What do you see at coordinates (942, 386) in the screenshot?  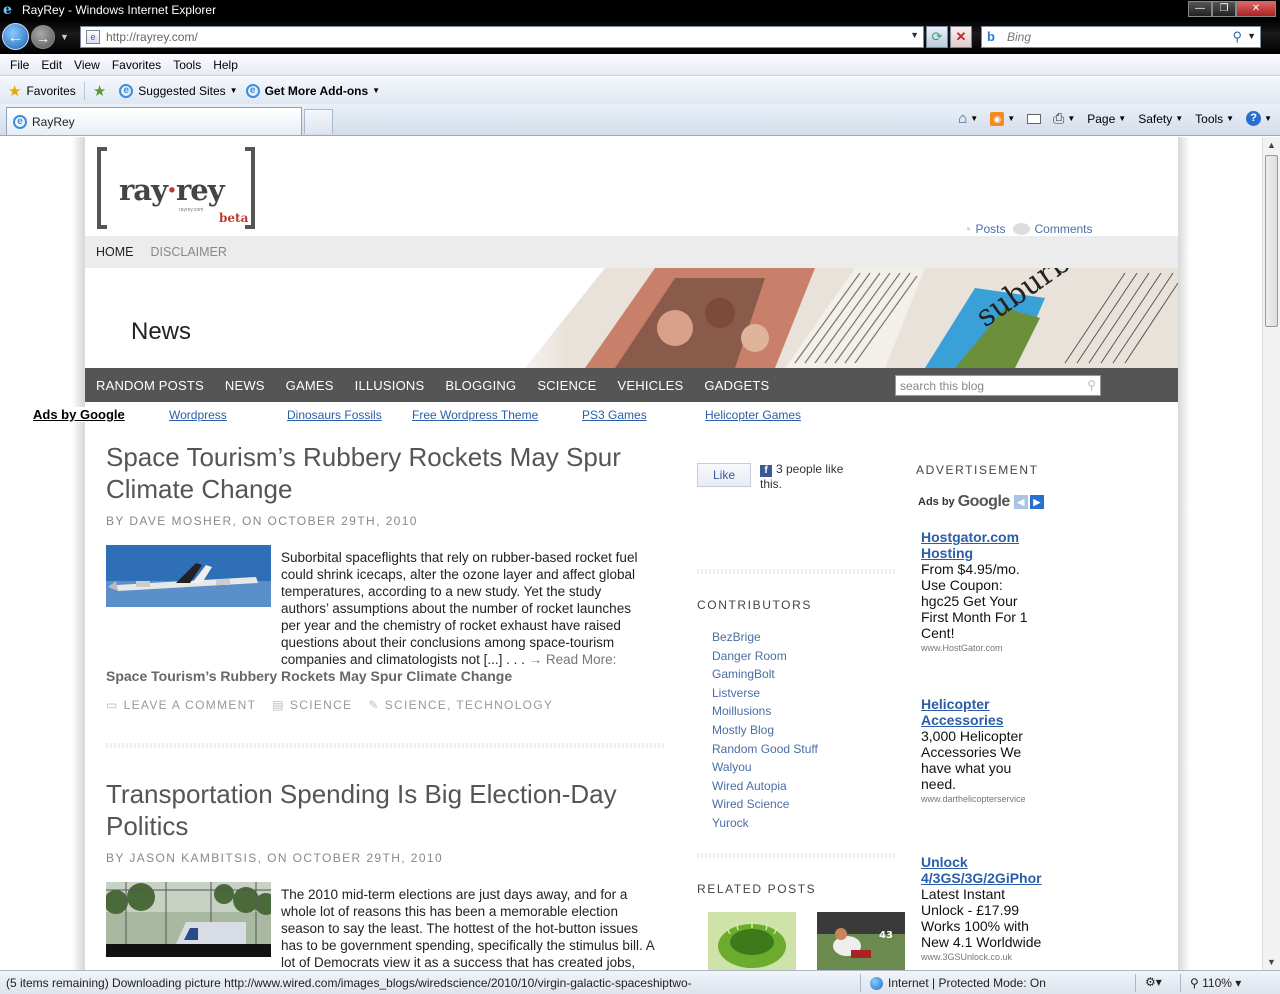 I see `site-search-placeholder: search this blog` at bounding box center [942, 386].